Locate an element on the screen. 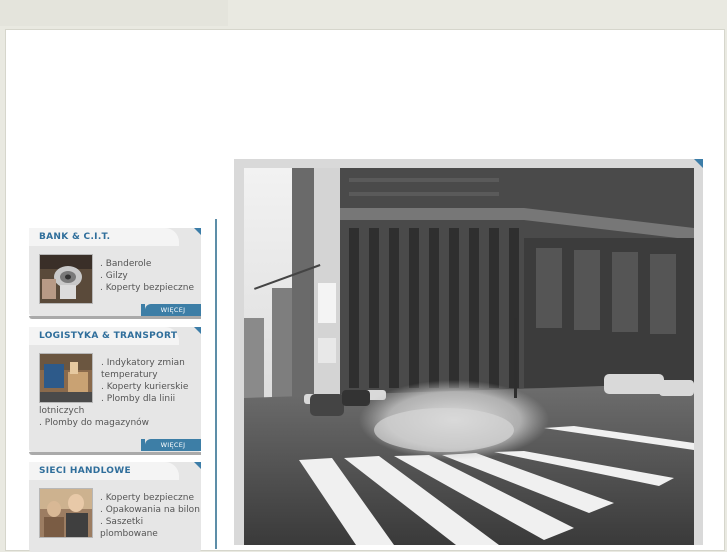  sidebar-divider is located at coordinates (216, 384).